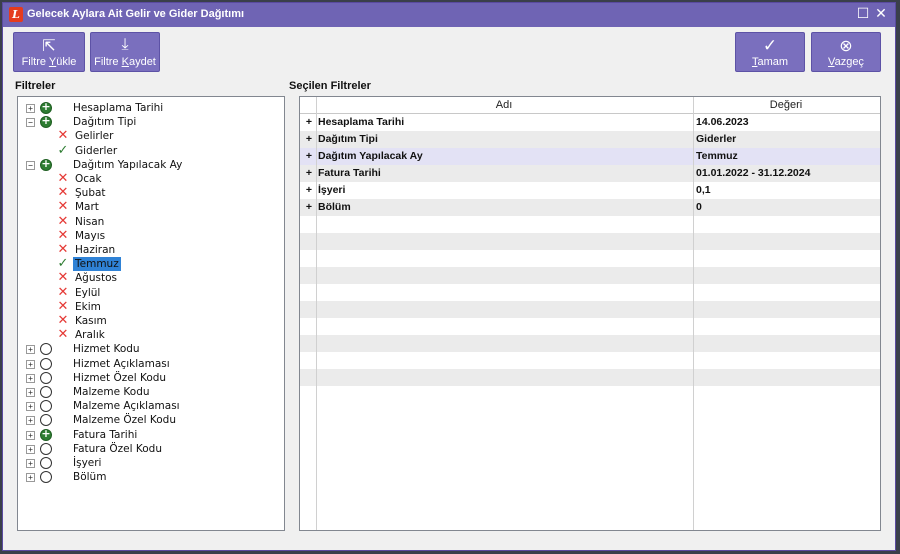 The width and height of the screenshot is (900, 554). Describe the element at coordinates (95, 250) in the screenshot. I see `tree-item-label: Haziran` at that location.